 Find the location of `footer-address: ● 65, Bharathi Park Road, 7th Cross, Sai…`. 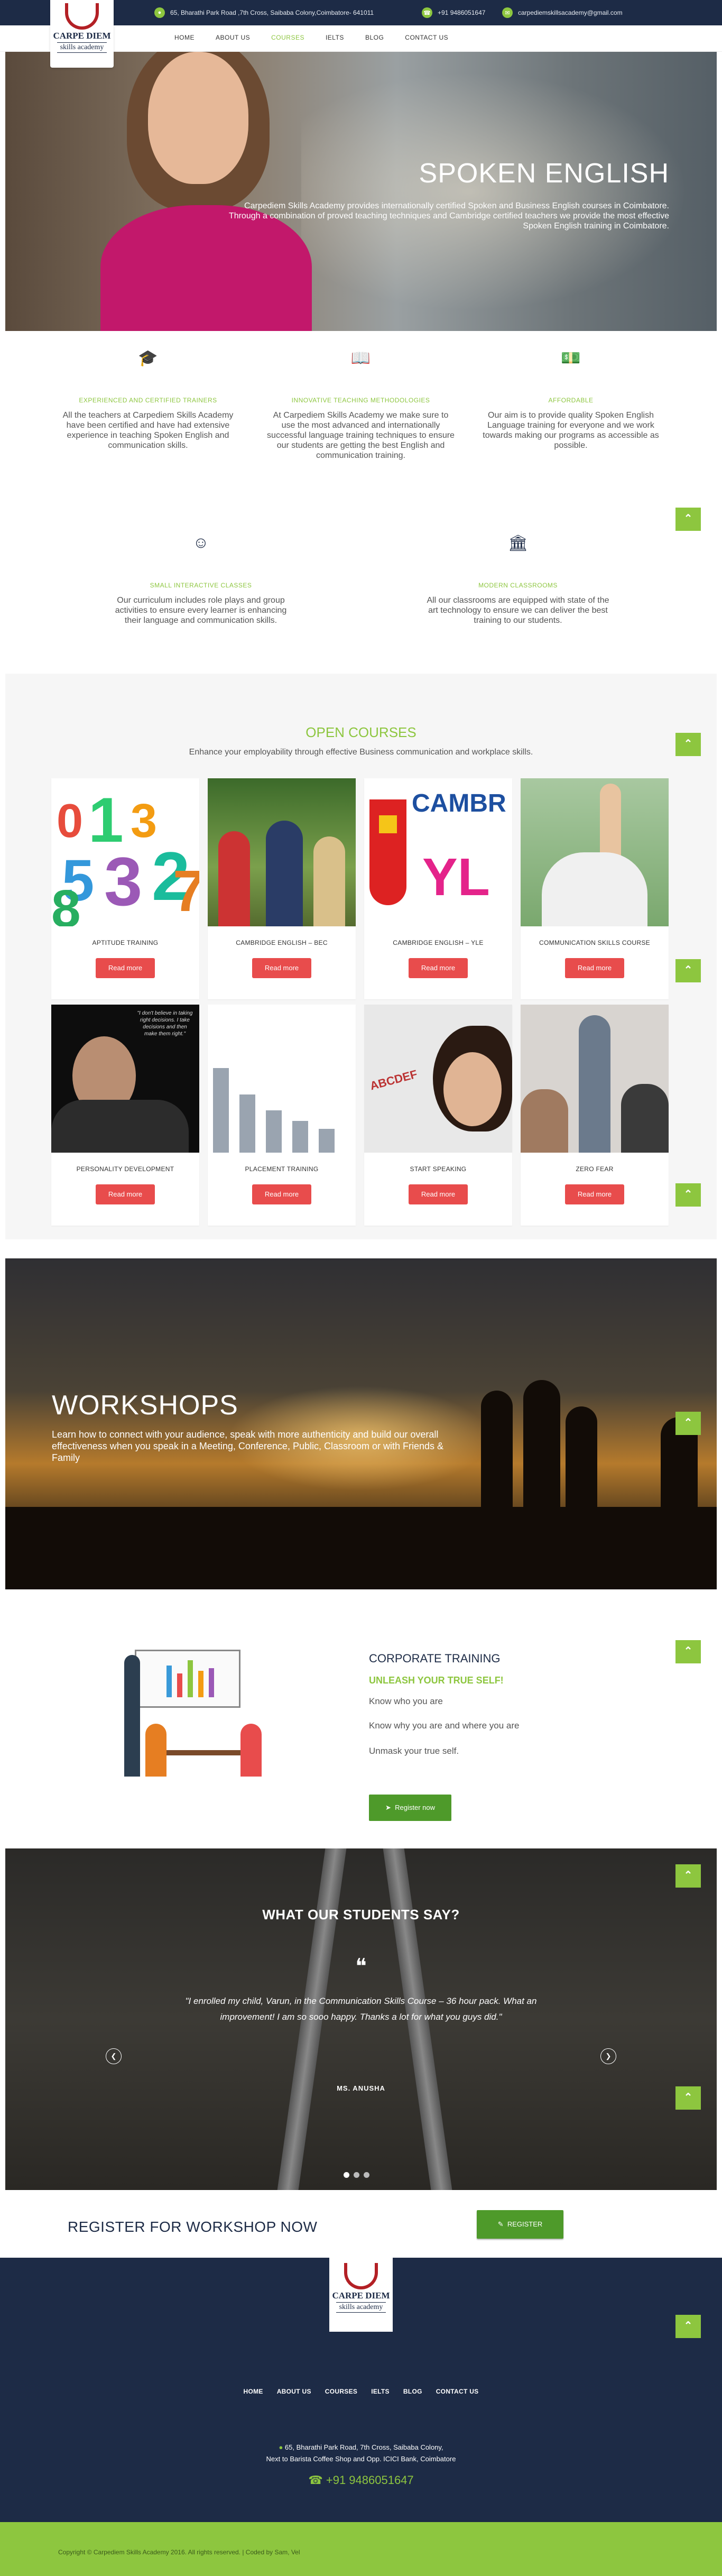

footer-address: ● 65, Bharathi Park Road, 7th Cross, Sai… is located at coordinates (361, 2453).